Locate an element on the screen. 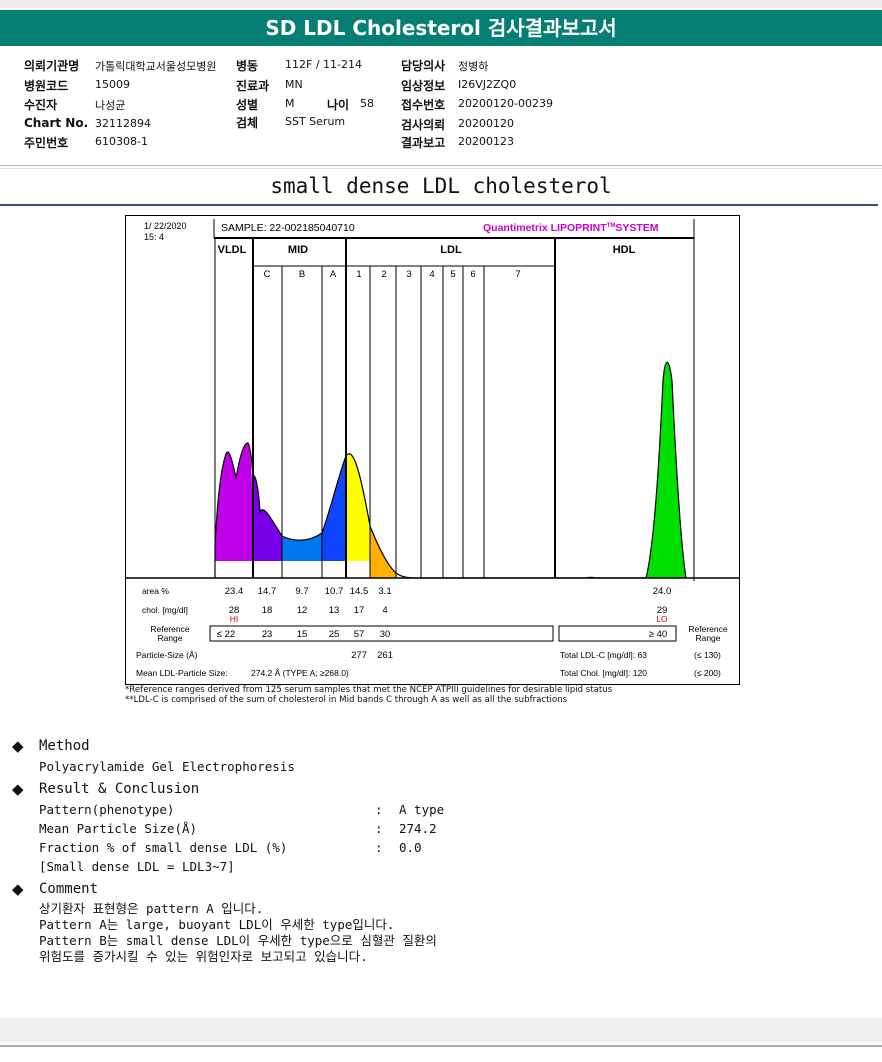 This screenshot has height=1062, width=882. band-label: 4 is located at coordinates (431, 274).